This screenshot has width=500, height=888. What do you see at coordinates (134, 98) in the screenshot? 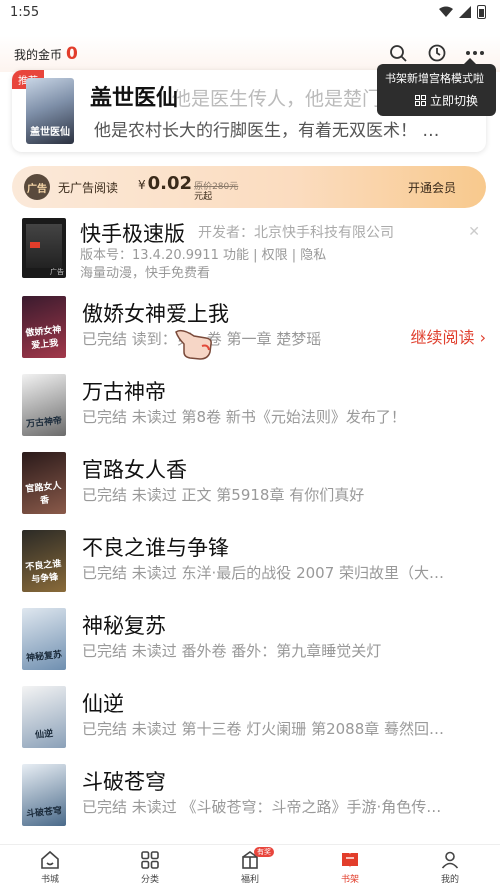
I see `recommend-title: 盖世医仙` at bounding box center [134, 98].